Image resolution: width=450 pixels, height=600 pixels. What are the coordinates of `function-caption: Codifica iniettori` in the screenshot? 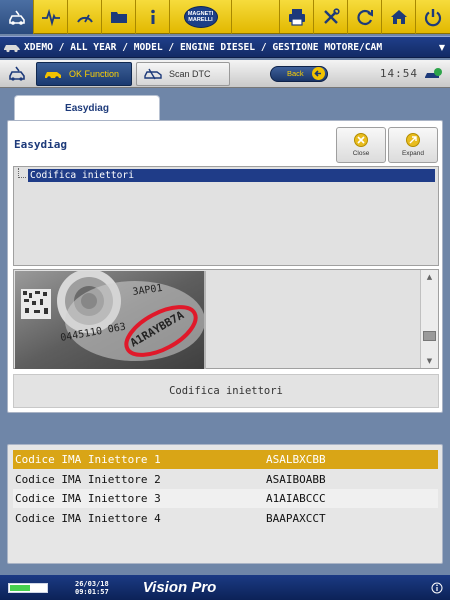 It's located at (226, 391).